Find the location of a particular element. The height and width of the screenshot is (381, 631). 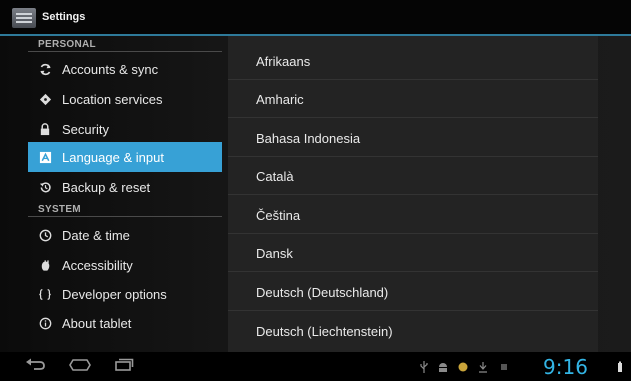

language-label: Afrikaans is located at coordinates (283, 61).